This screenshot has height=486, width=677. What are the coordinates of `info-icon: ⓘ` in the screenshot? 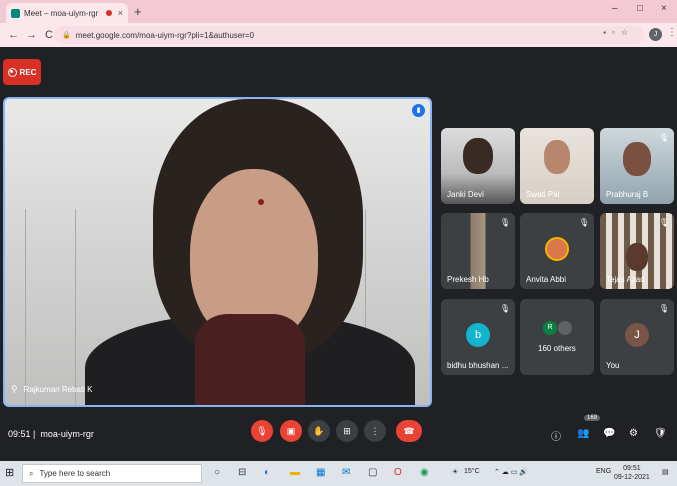 It's located at (556, 435).